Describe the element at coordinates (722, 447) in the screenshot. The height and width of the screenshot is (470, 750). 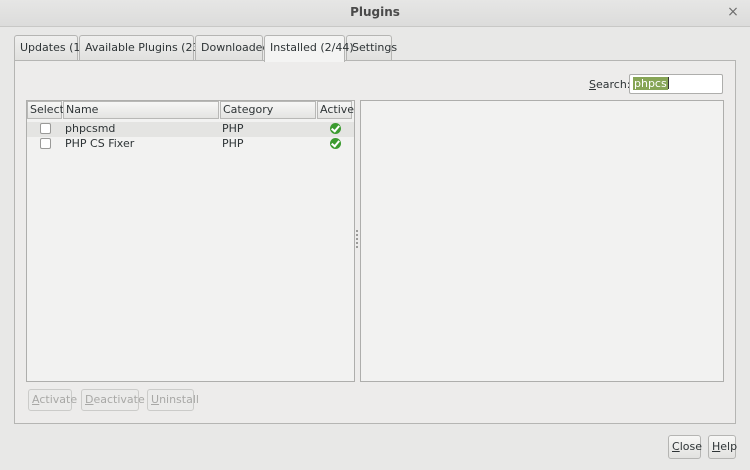
I see `help-button: Help` at that location.